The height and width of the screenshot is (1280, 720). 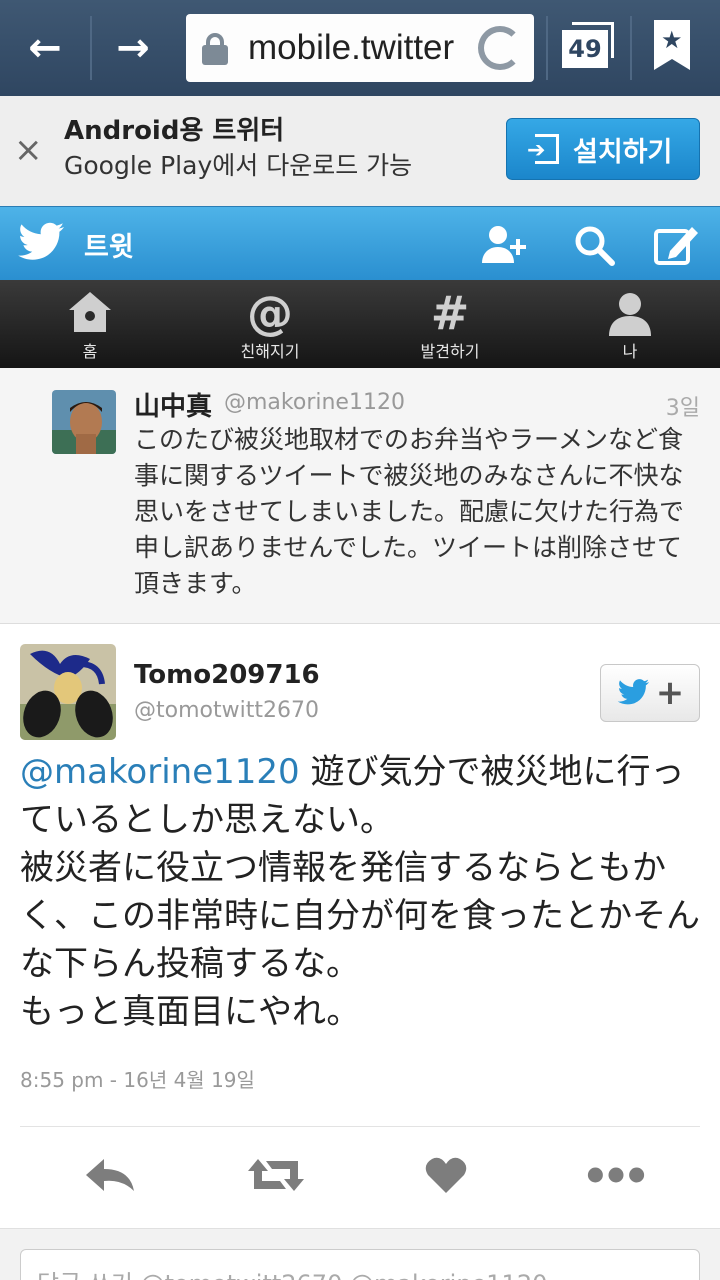 I want to click on bookmark-button: ★, so click(x=676, y=46).